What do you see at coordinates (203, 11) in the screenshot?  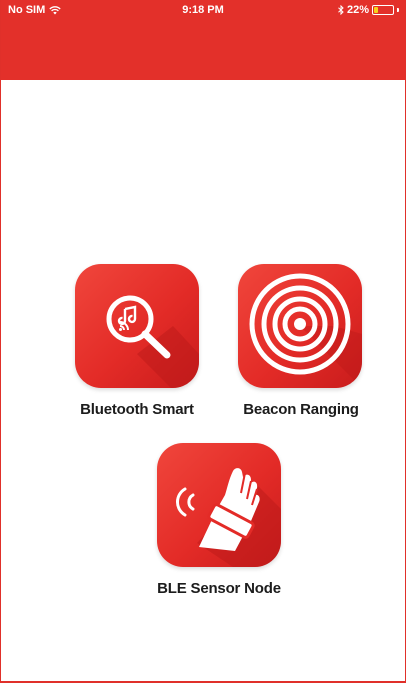 I see `status-bar: No SIM 9:18 PM 22%` at bounding box center [203, 11].